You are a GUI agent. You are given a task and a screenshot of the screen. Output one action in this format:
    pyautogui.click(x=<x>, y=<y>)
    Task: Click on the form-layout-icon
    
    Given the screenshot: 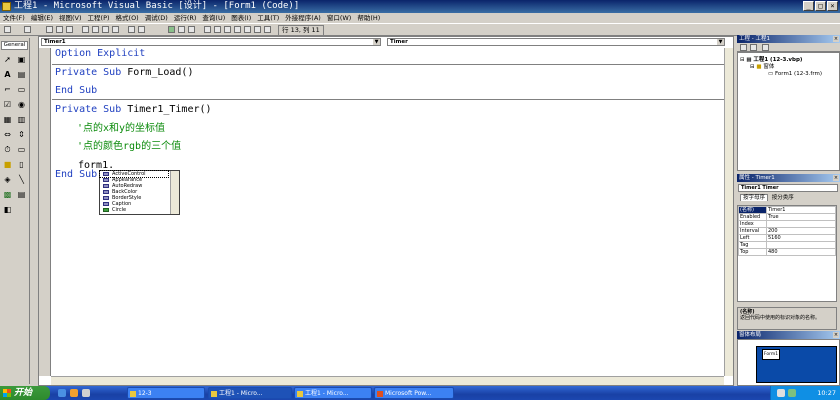 What is the action you would take?
    pyautogui.click(x=227, y=29)
    